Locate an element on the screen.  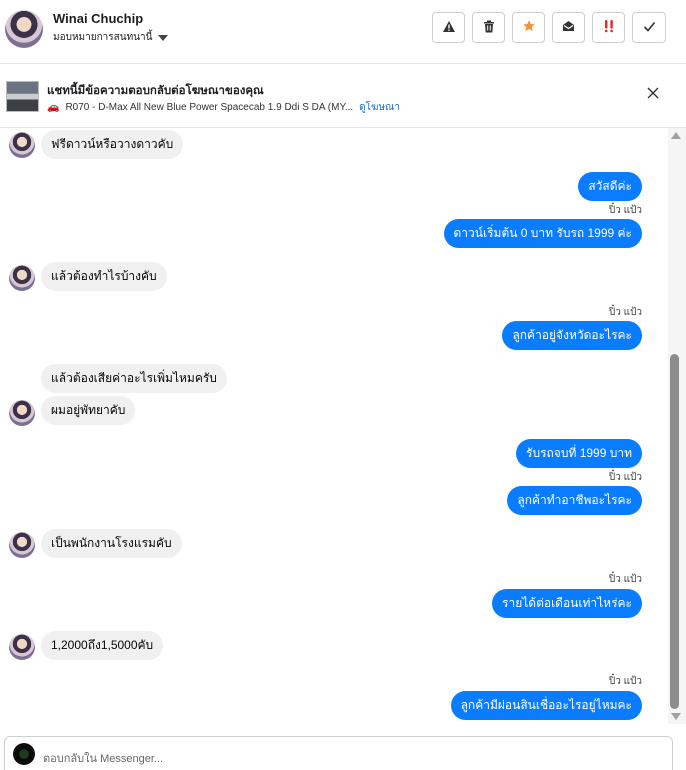
warning-button is located at coordinates (448, 27).